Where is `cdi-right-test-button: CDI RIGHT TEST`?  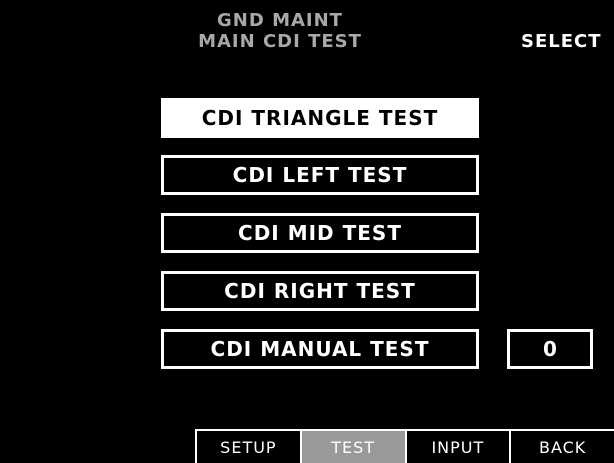 cdi-right-test-button: CDI RIGHT TEST is located at coordinates (320, 291).